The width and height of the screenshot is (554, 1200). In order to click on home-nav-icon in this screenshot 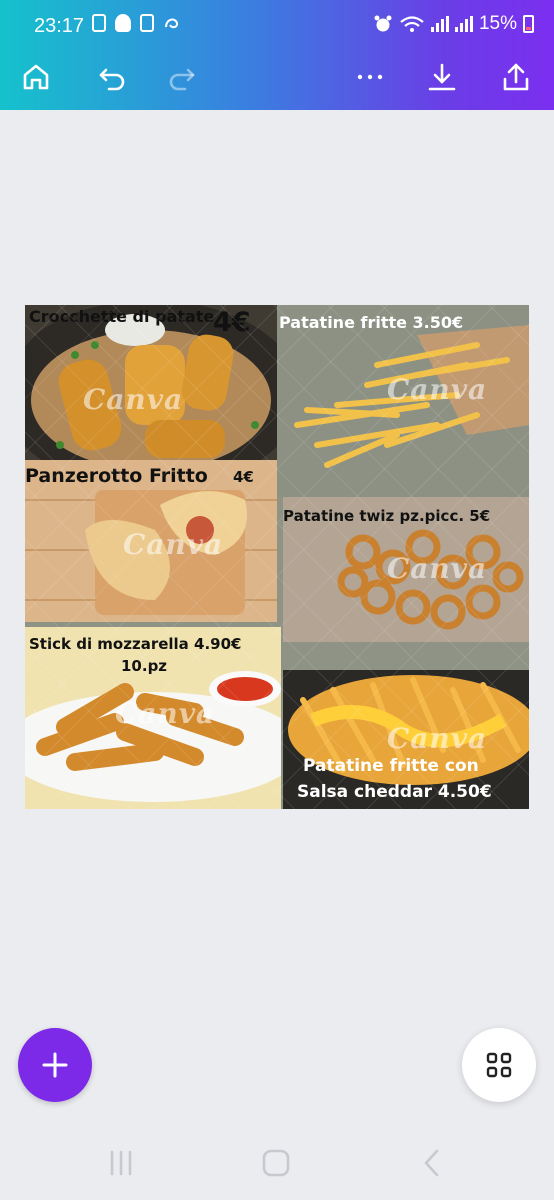, I will do `click(276, 1163)`.